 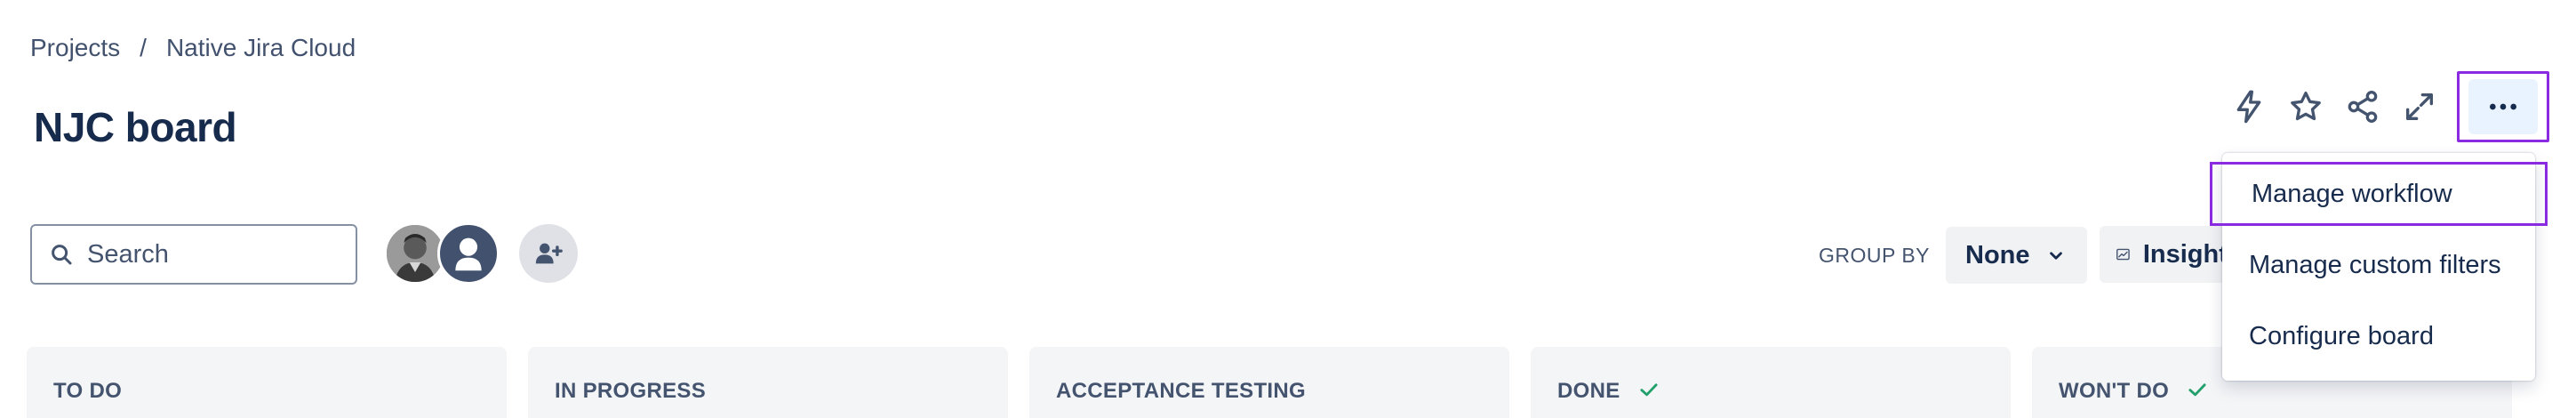 I want to click on board-column: TO DO, so click(x=267, y=382).